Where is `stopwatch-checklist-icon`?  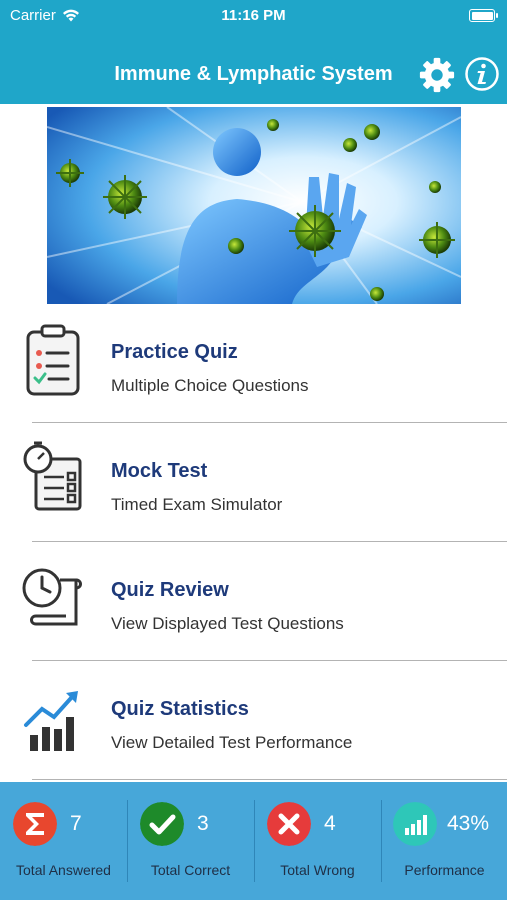 stopwatch-checklist-icon is located at coordinates (52, 476).